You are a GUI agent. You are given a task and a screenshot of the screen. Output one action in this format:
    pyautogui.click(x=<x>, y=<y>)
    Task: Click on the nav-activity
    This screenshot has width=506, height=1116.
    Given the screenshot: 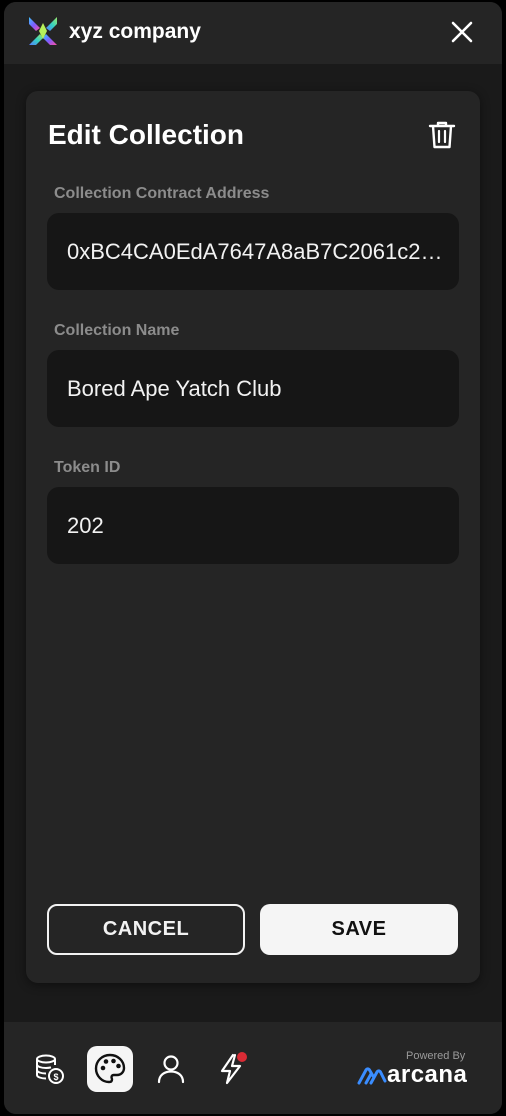 What is the action you would take?
    pyautogui.click(x=232, y=1069)
    